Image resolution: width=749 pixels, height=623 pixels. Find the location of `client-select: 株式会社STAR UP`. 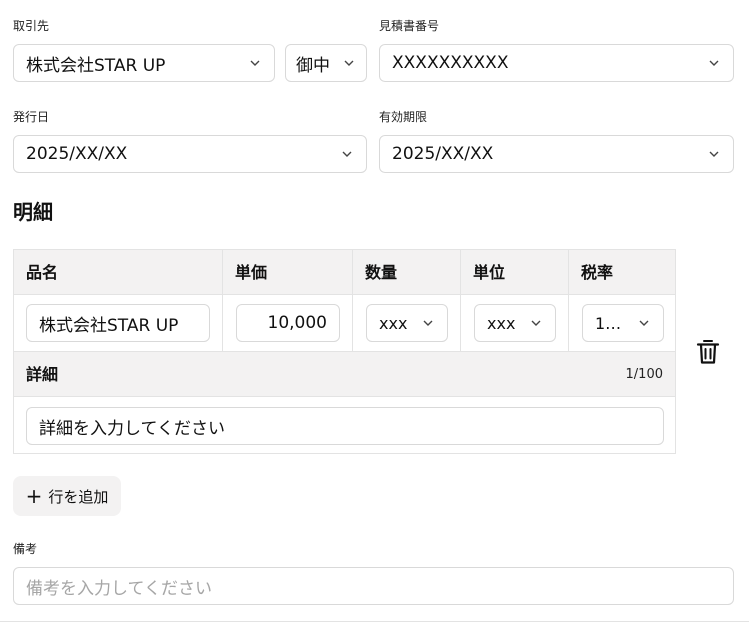

client-select: 株式会社STAR UP is located at coordinates (144, 63).